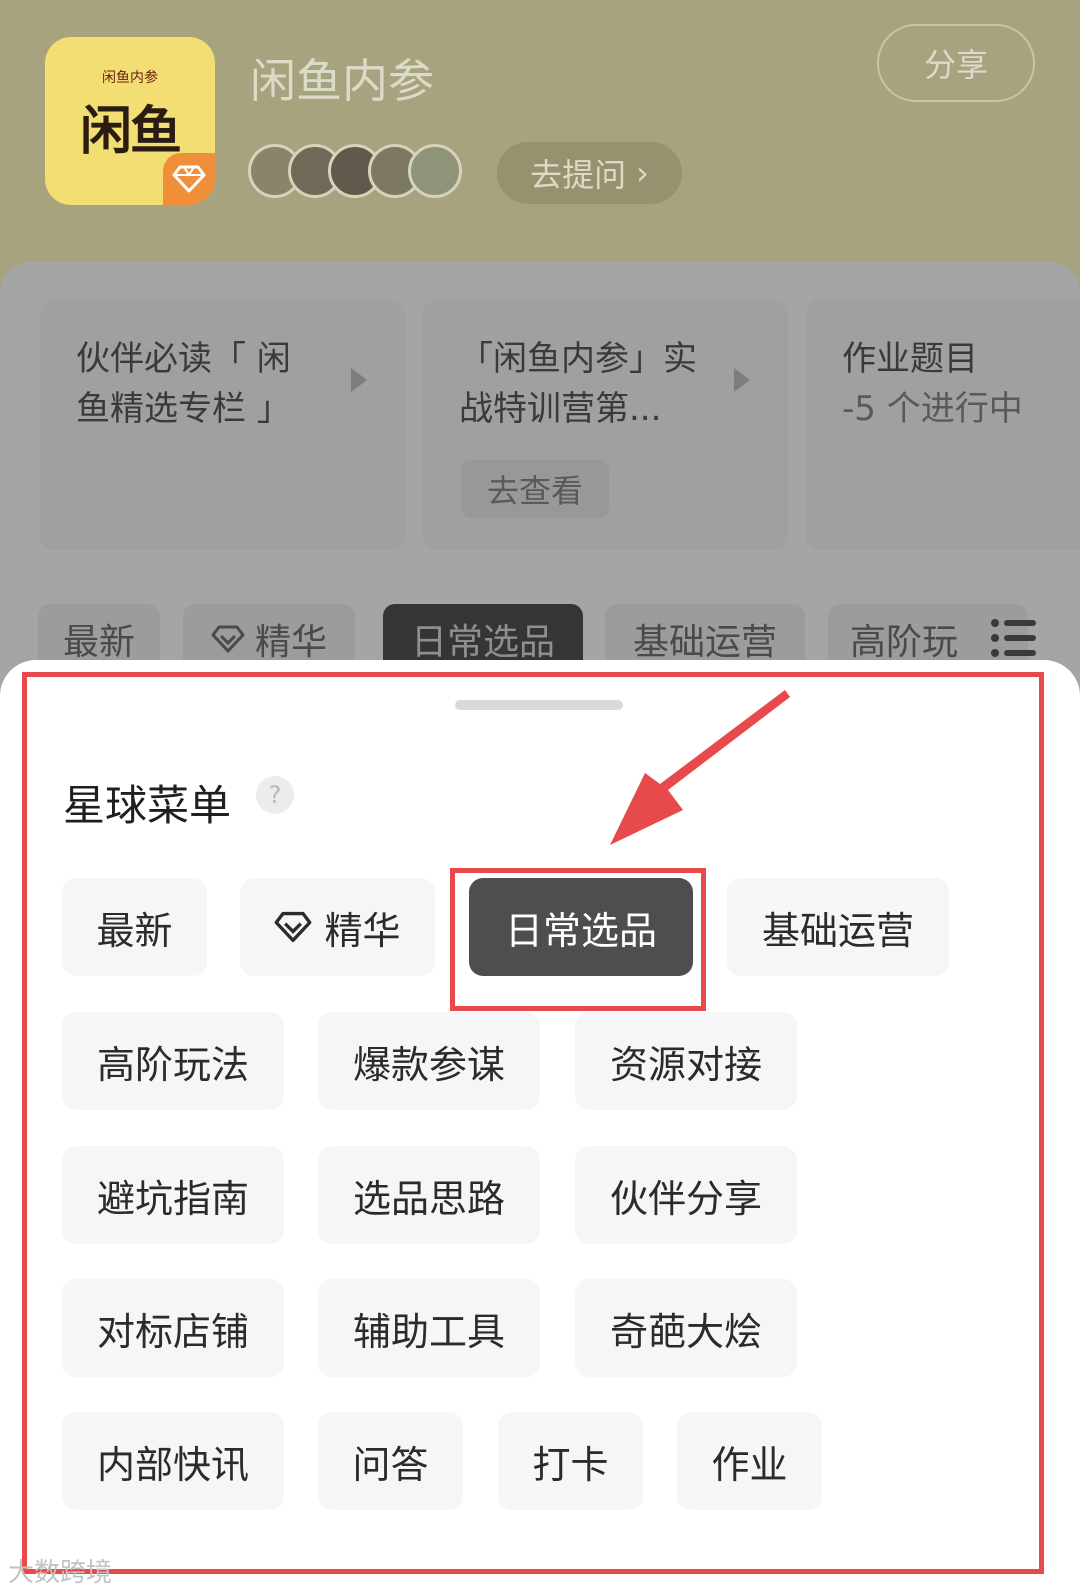 This screenshot has width=1080, height=1591. I want to click on featured-card: 「闲鱼内参」实 战特训营第... 去查看, so click(605, 425).